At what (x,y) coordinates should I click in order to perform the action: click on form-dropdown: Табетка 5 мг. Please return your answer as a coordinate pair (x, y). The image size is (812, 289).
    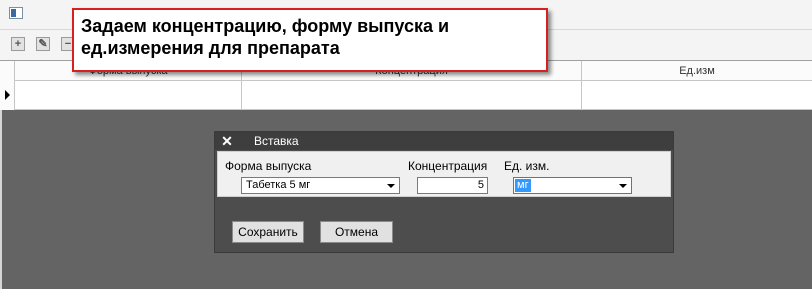
    Looking at the image, I should click on (320, 185).